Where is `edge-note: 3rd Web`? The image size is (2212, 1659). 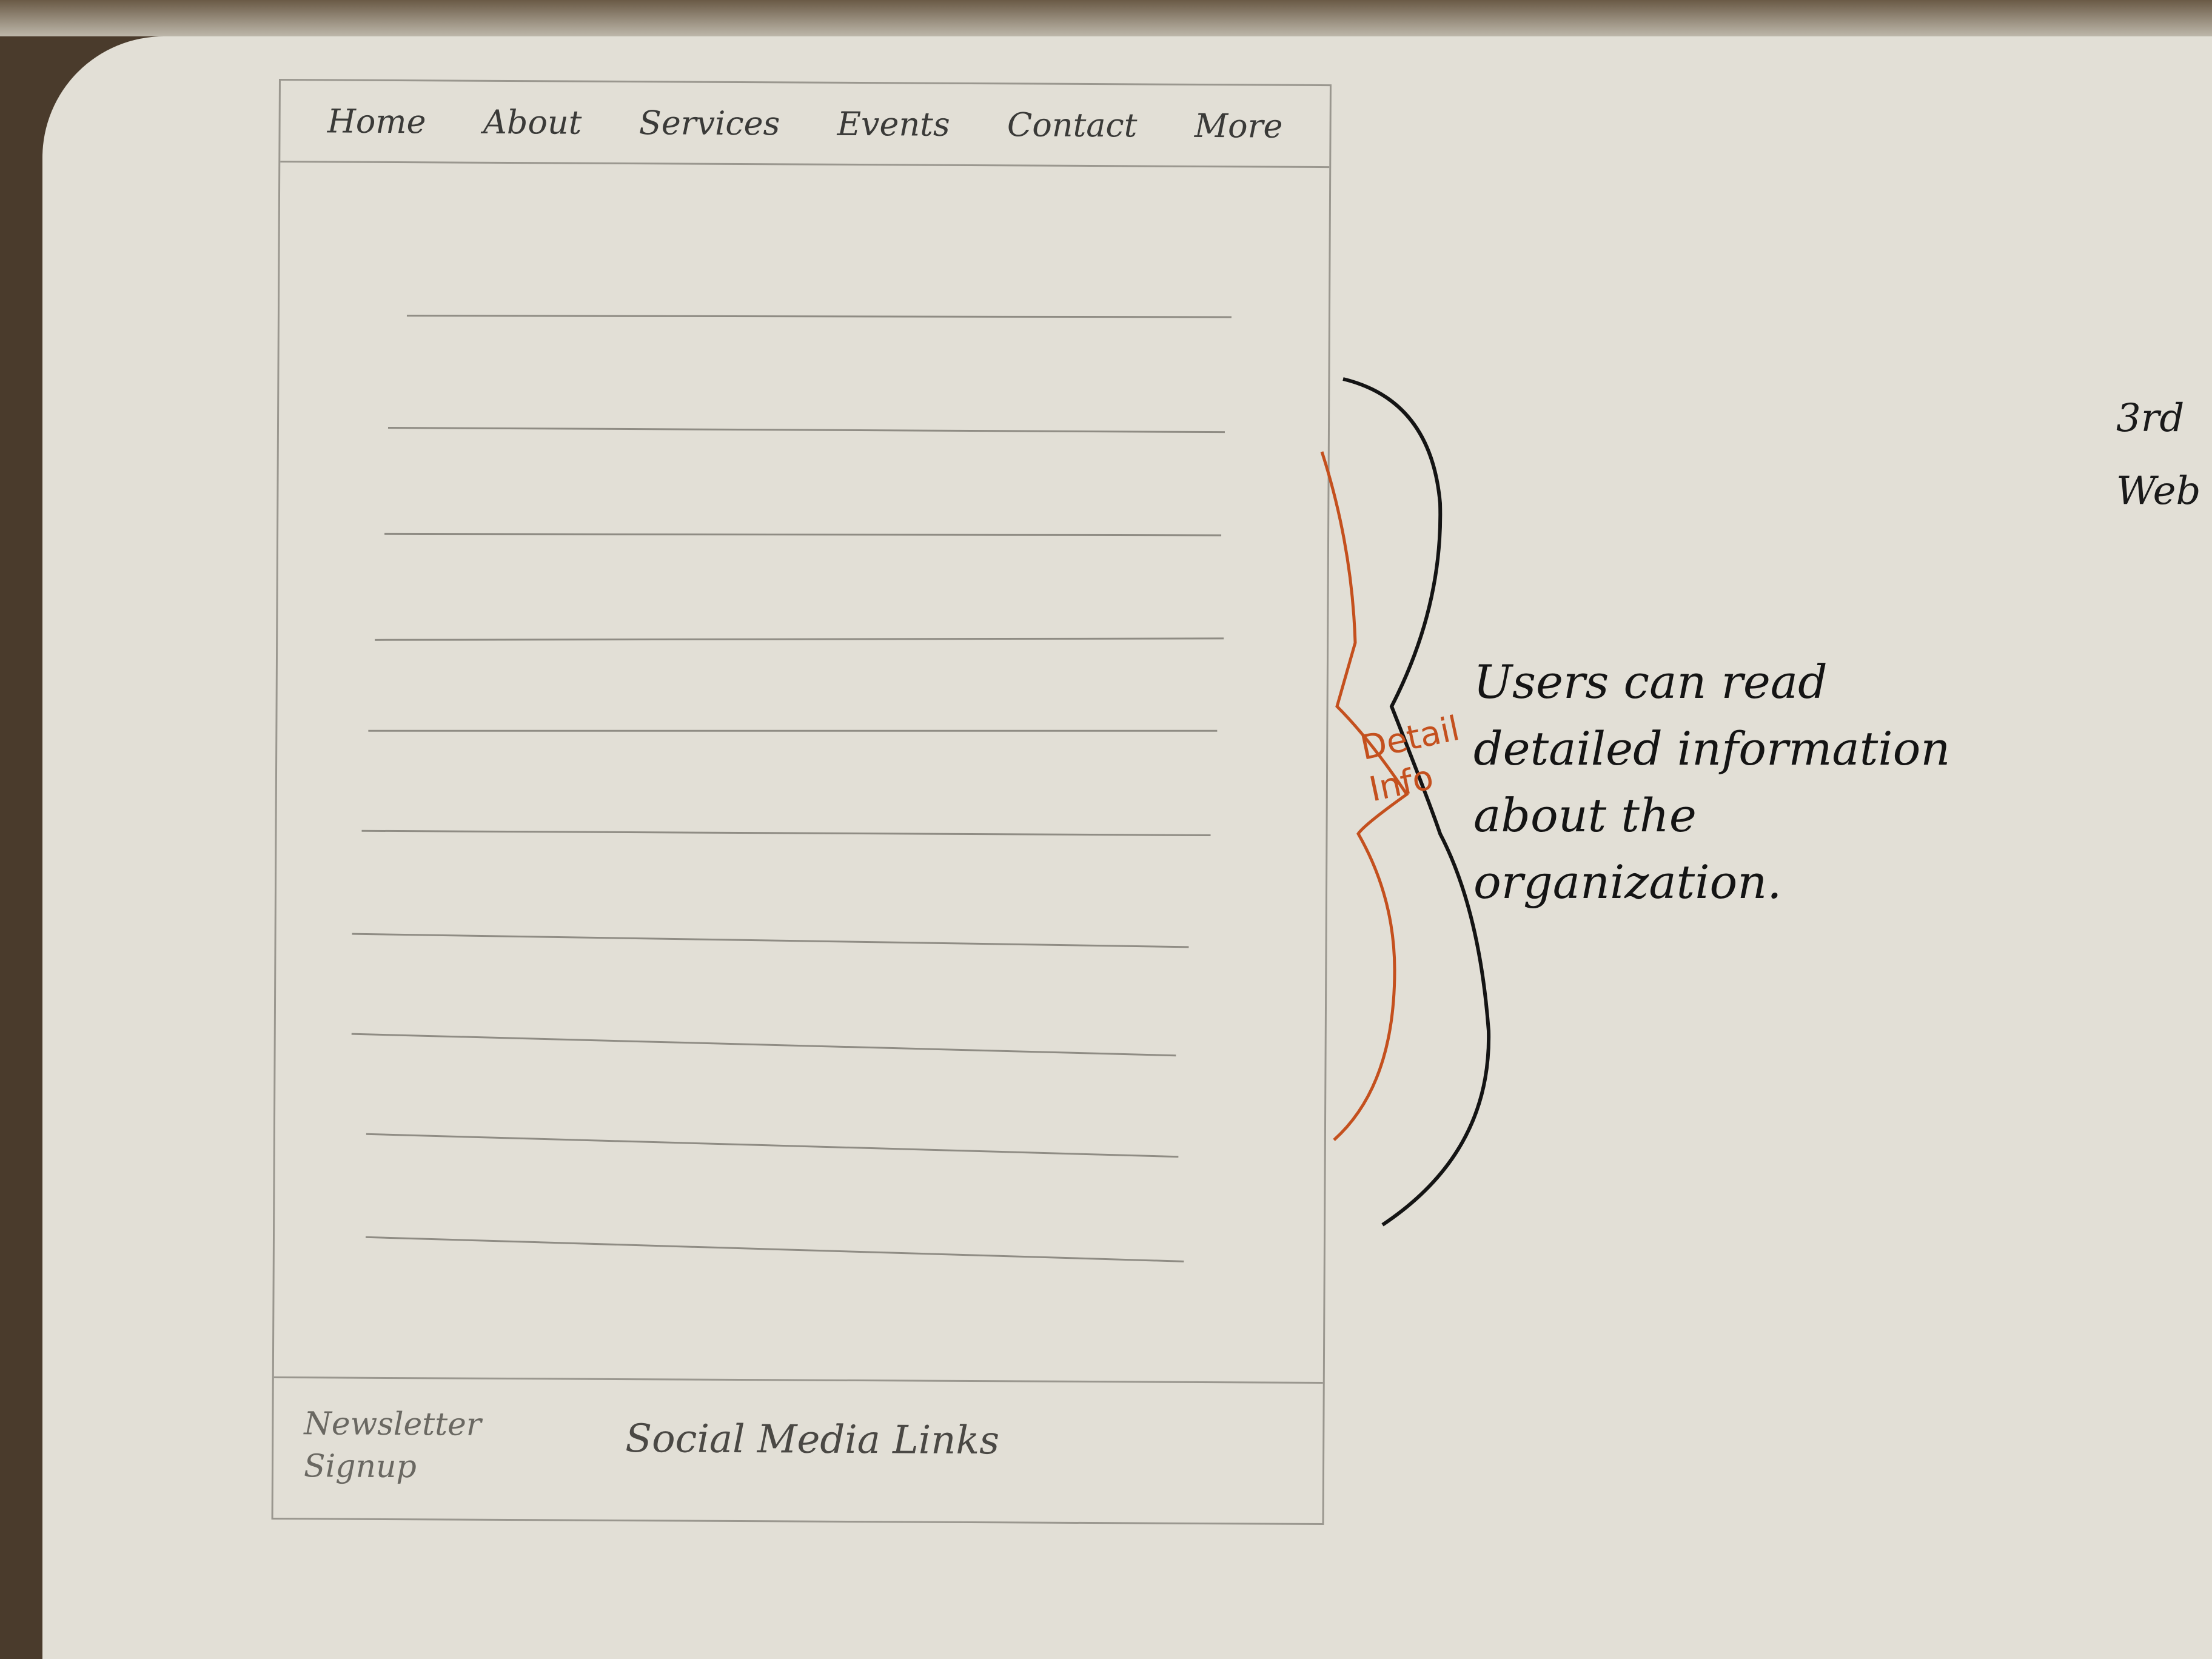 edge-note: 3rd Web is located at coordinates (2164, 455).